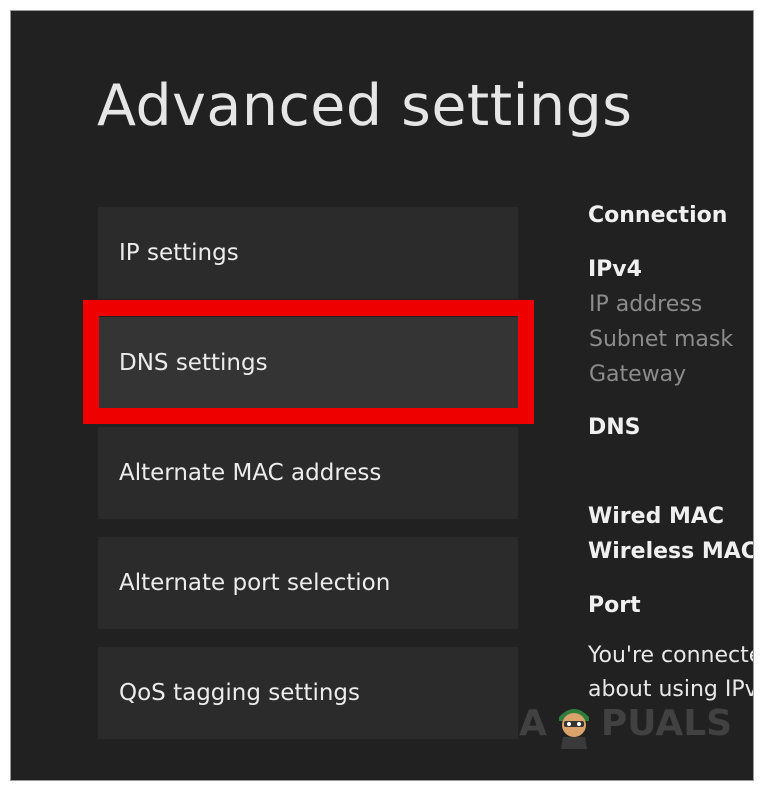 Image resolution: width=765 pixels, height=793 pixels. I want to click on menu-item-label: Alternate port selection, so click(255, 583).